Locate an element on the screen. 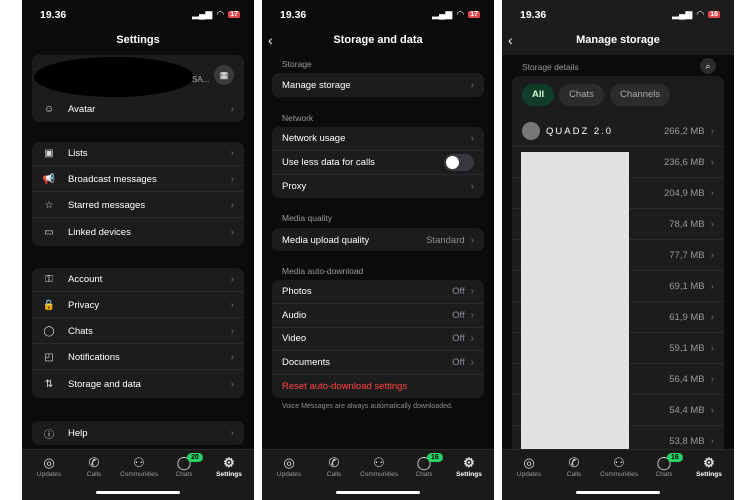 The width and height of the screenshot is (750, 500). search-icon: ⌕ is located at coordinates (708, 66).